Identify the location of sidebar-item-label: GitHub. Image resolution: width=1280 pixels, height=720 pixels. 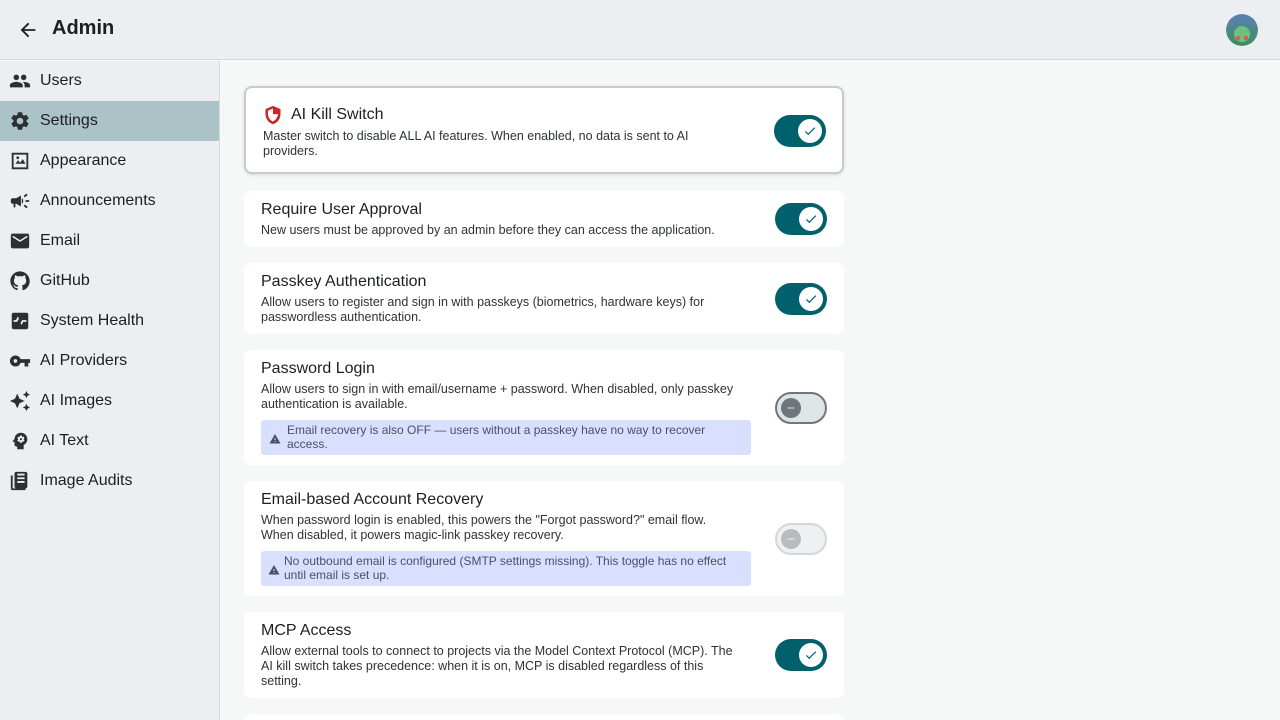
(65, 280).